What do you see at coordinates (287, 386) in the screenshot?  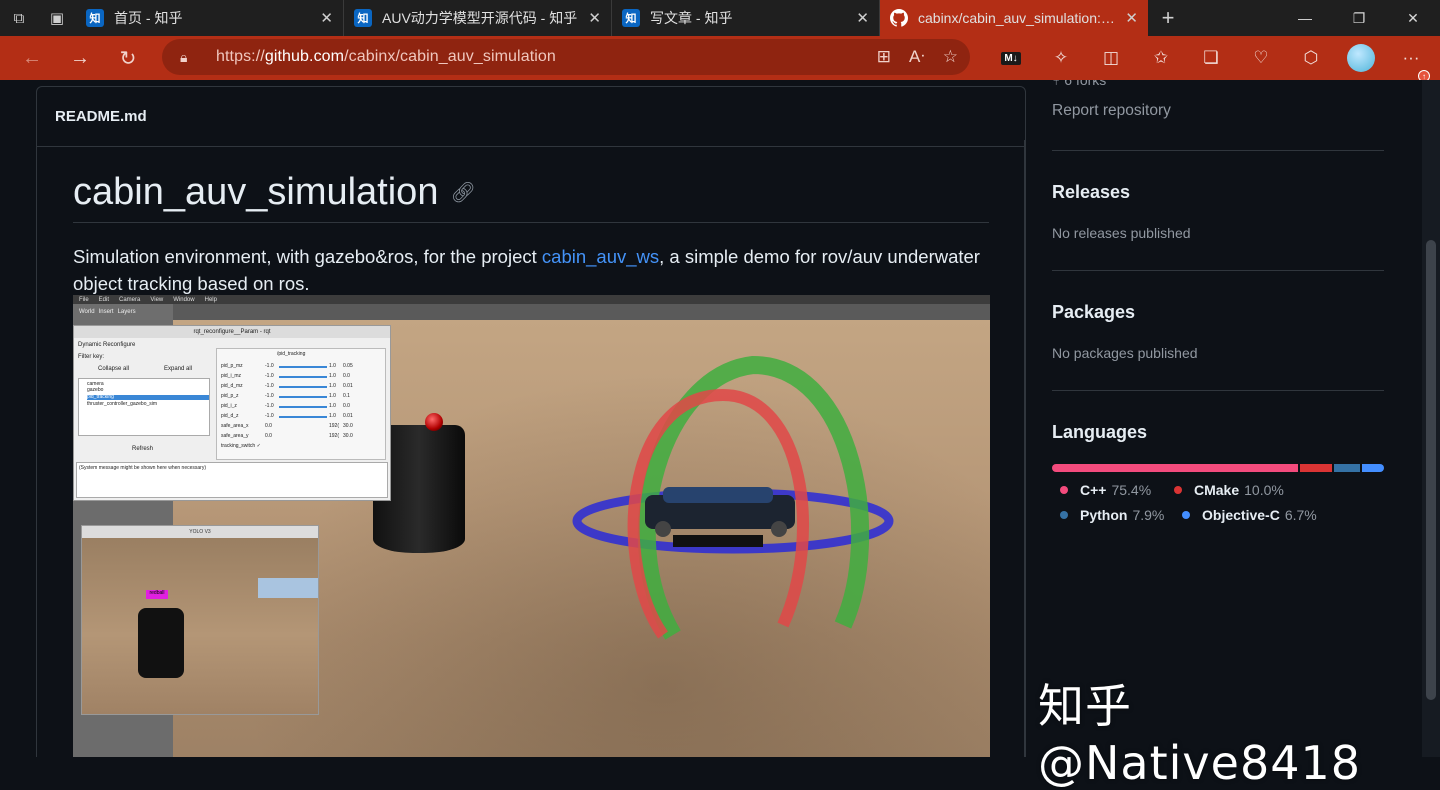 I see `rqt-param-row: pid_d_mz -1.0 1.0 0.01` at bounding box center [287, 386].